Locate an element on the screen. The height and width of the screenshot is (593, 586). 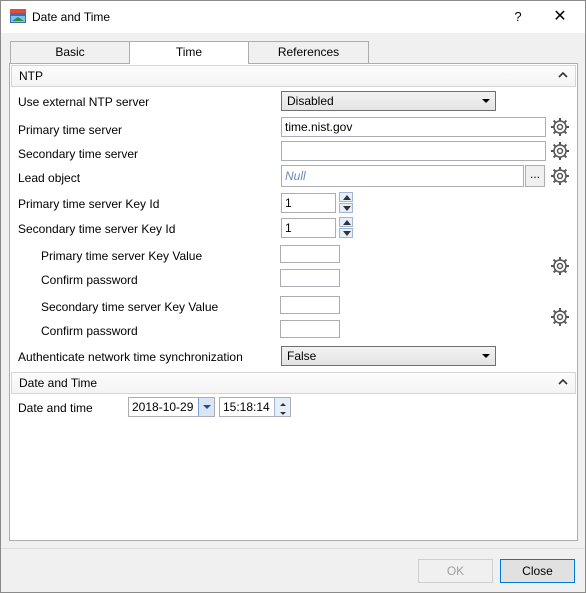
primary-key-value-input is located at coordinates (310, 254).